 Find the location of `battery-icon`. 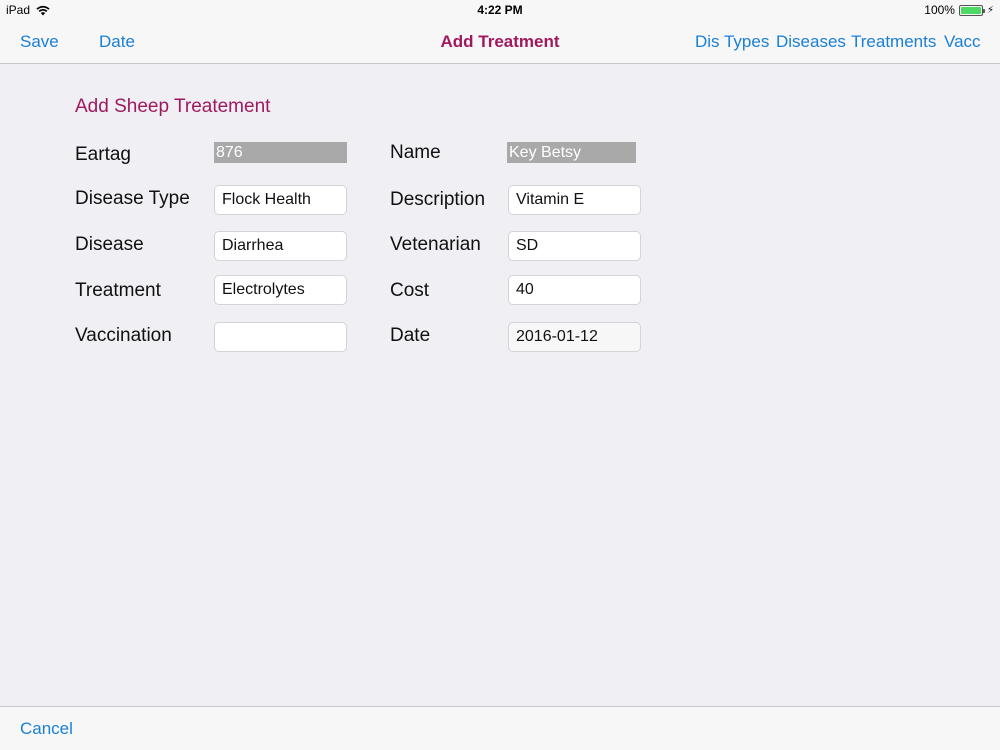

battery-icon is located at coordinates (971, 10).